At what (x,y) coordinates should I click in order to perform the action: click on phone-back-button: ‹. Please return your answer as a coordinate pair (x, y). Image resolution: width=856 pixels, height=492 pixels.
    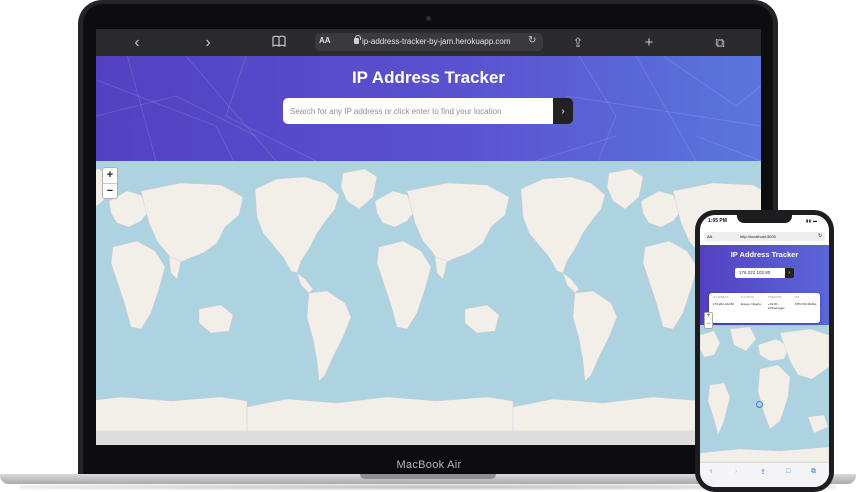
    Looking at the image, I should click on (711, 471).